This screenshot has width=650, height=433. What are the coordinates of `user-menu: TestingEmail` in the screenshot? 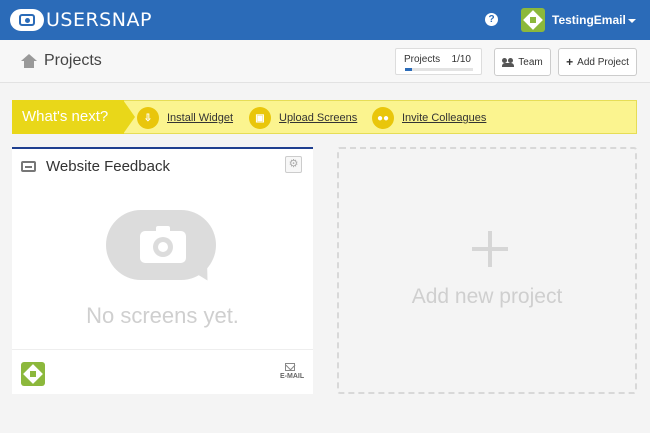 It's located at (594, 20).